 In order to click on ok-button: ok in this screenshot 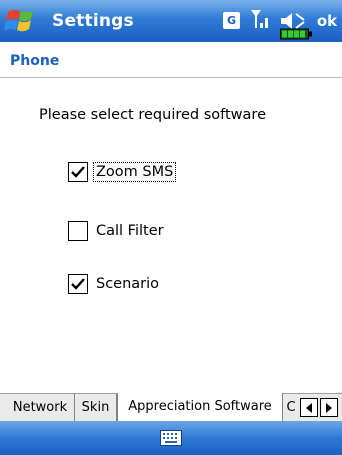, I will do `click(327, 21)`.